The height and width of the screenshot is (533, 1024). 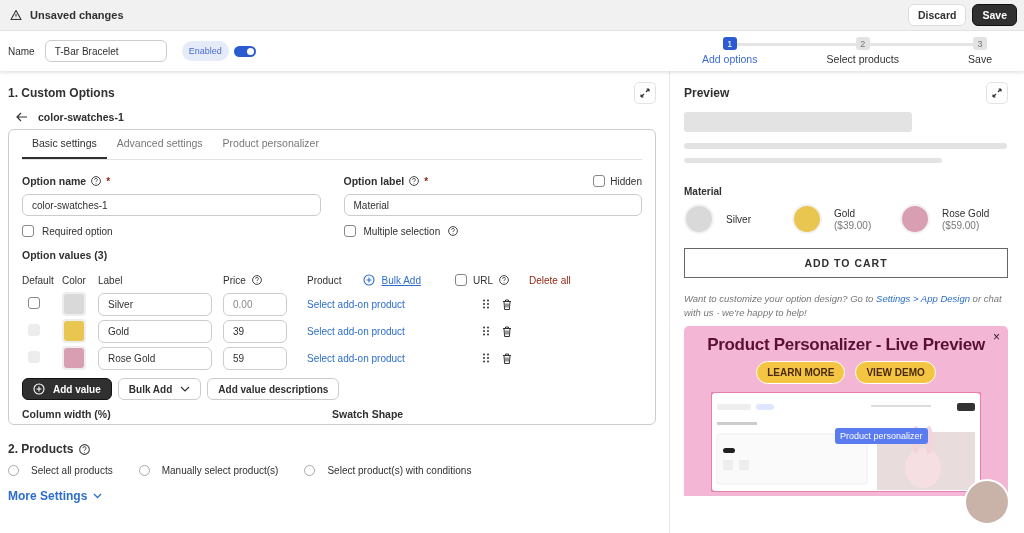 I want to click on banner-title: Product Personalizer - Live Preview, so click(x=846, y=344).